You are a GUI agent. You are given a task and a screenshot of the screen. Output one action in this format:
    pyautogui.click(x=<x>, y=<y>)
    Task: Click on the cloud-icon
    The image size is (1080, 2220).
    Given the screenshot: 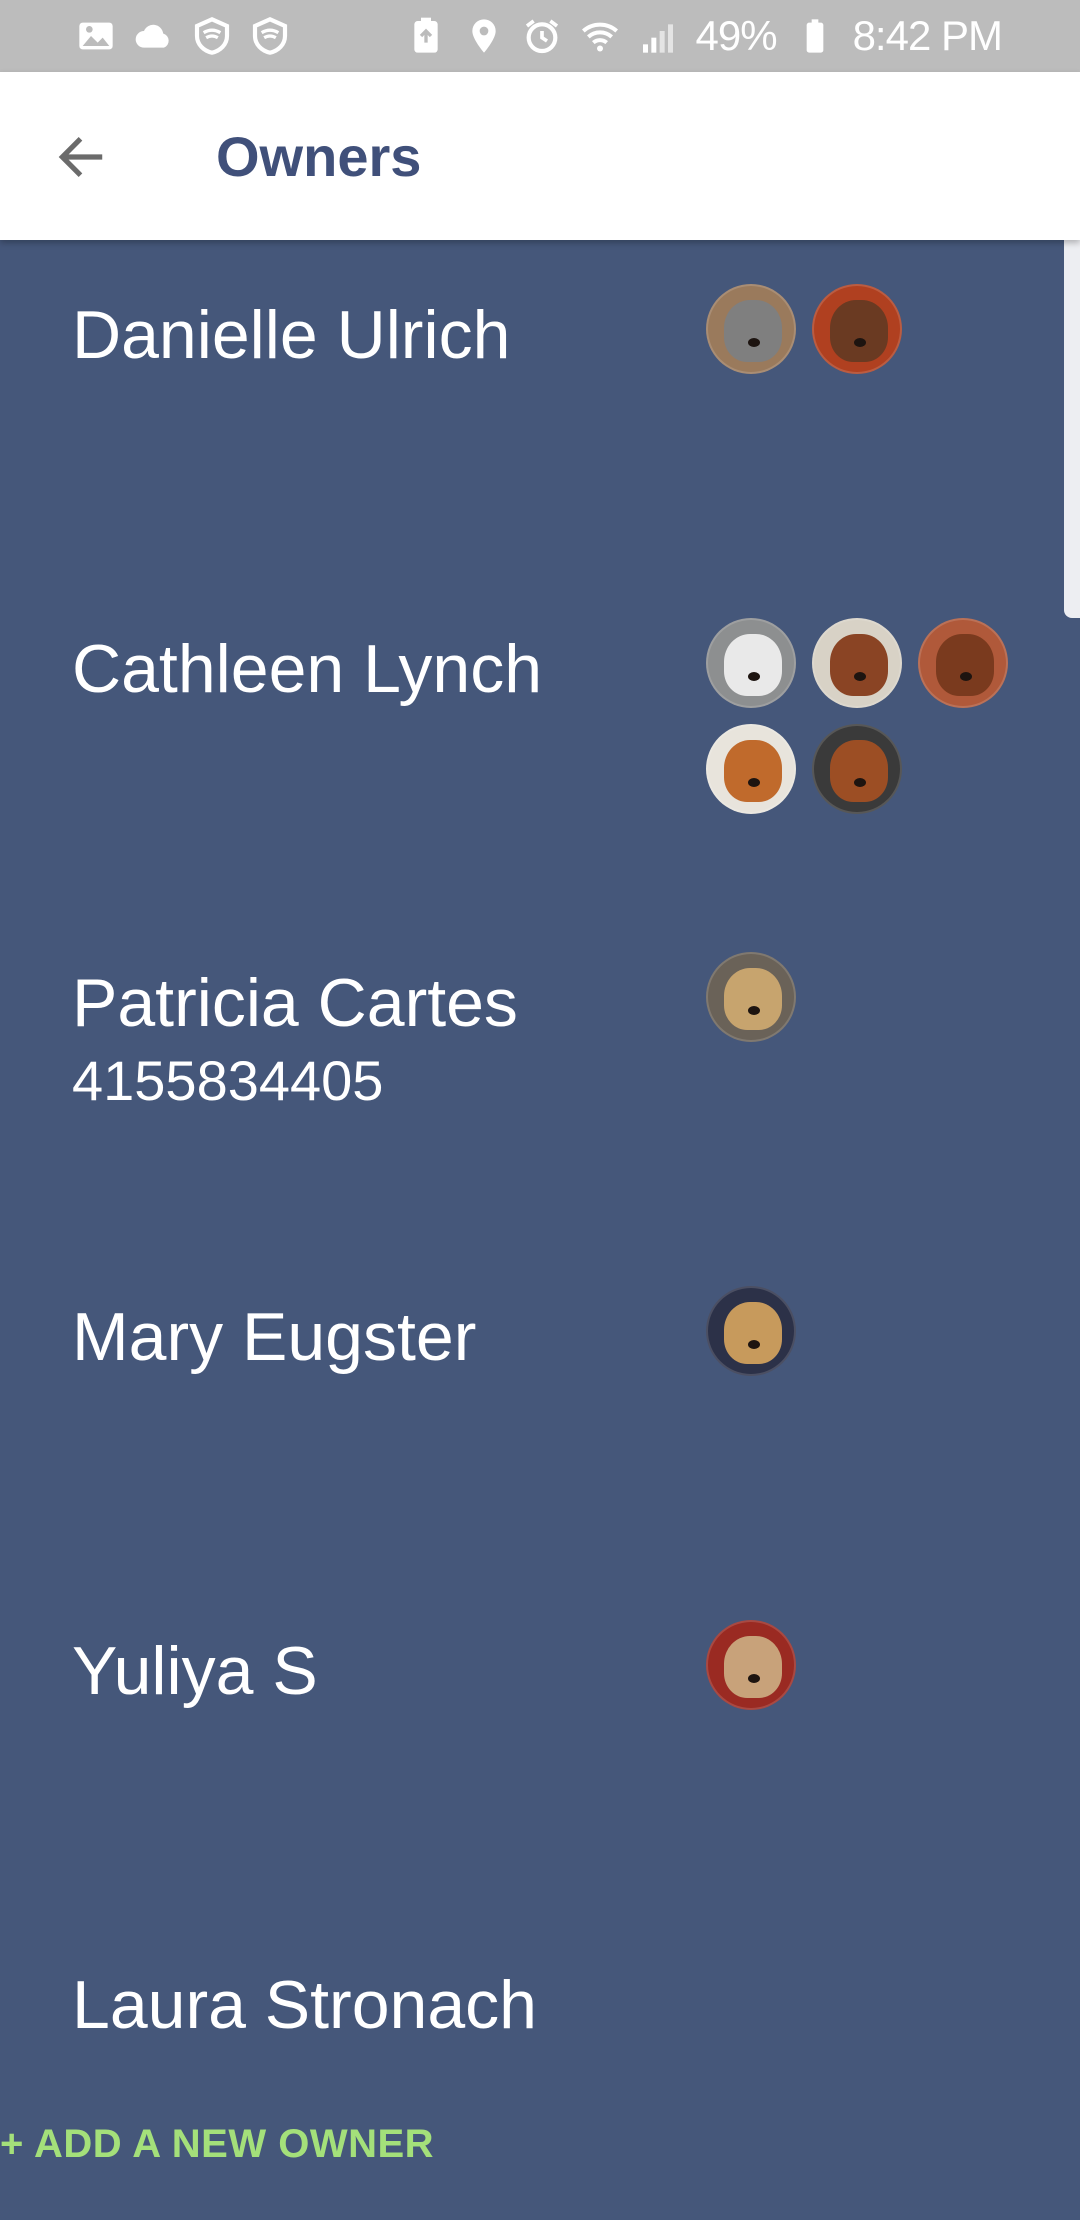 What is the action you would take?
    pyautogui.click(x=154, y=36)
    